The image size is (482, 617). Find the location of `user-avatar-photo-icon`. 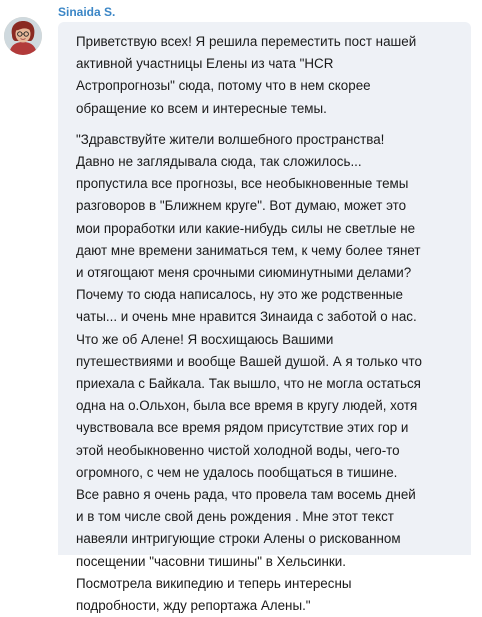

user-avatar-photo-icon is located at coordinates (23, 36).